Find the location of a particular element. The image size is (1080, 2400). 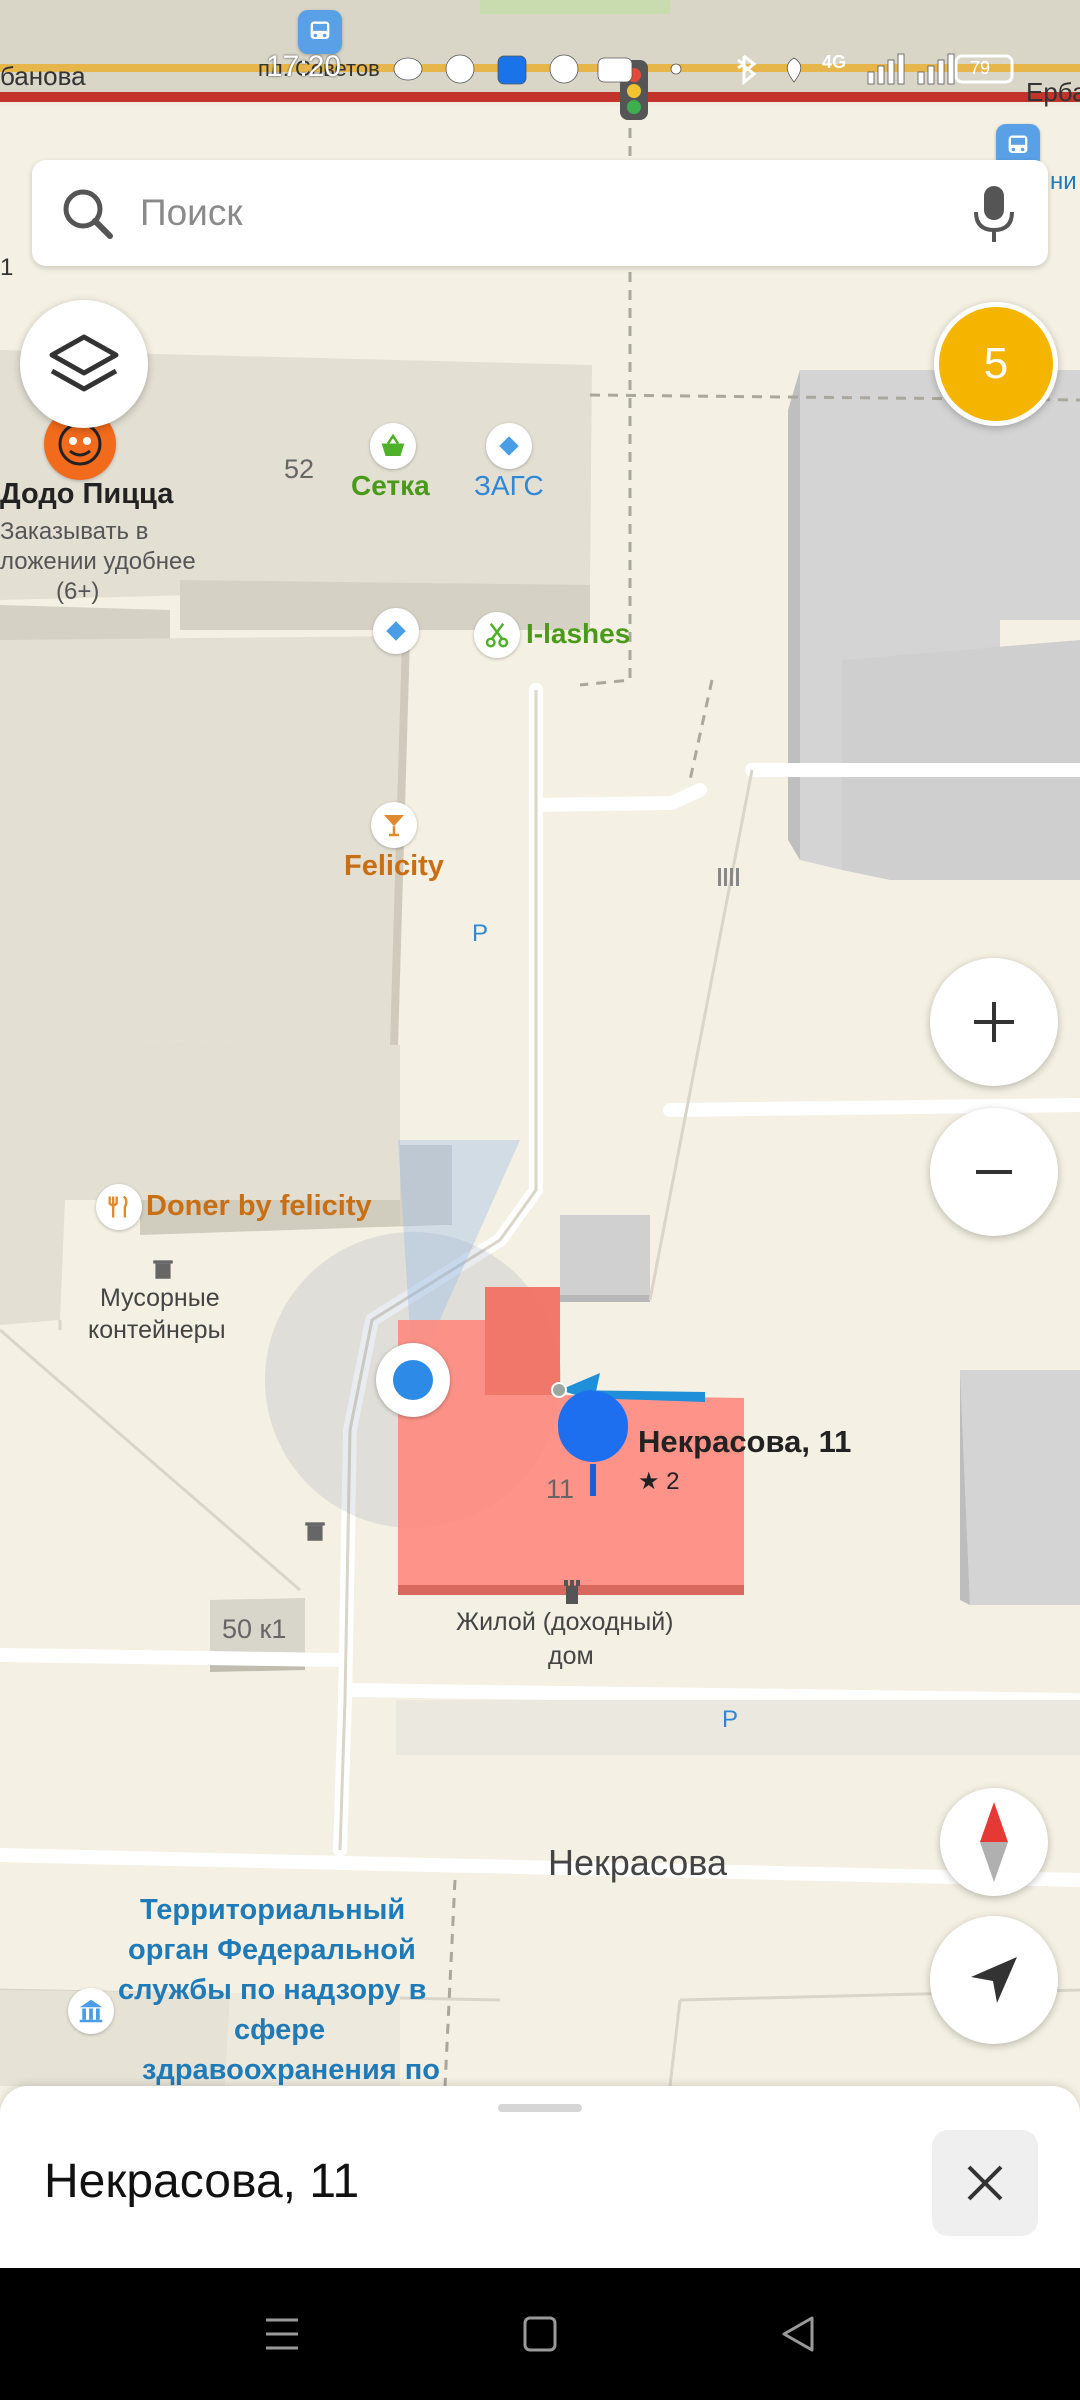

stop-label-right: ни is located at coordinates (1063, 181).